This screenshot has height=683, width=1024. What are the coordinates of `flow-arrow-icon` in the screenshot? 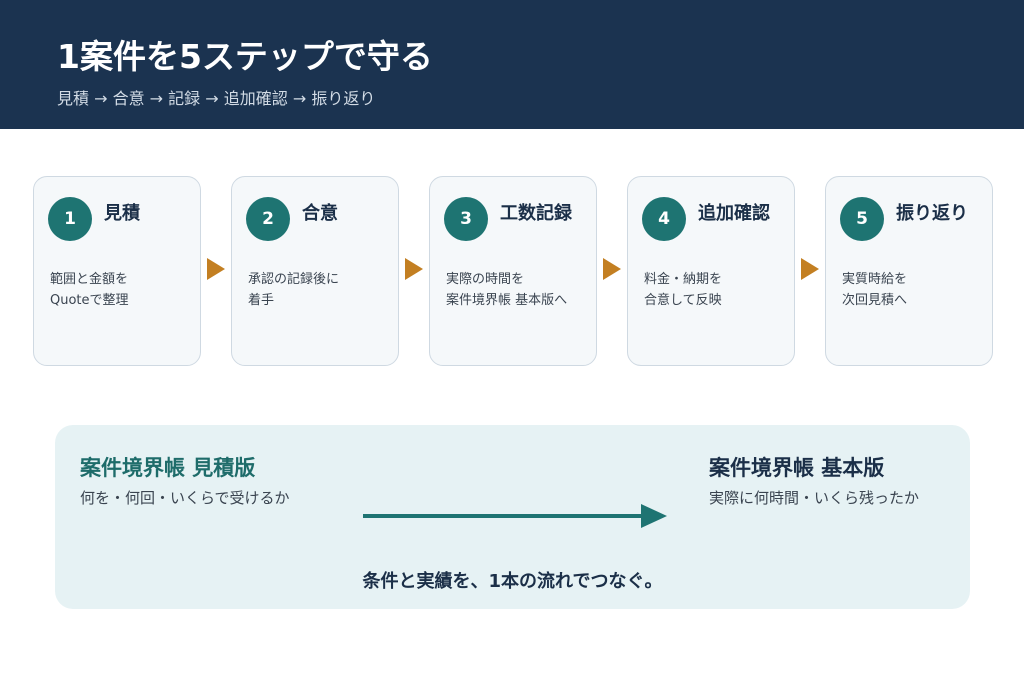 It's located at (515, 516).